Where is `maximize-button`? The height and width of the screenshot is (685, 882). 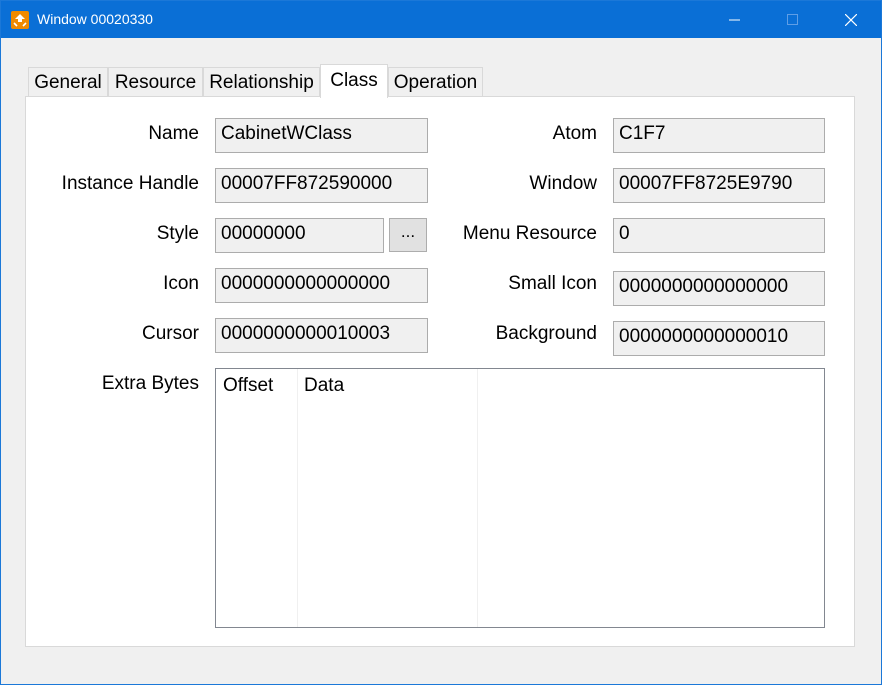 maximize-button is located at coordinates (793, 19).